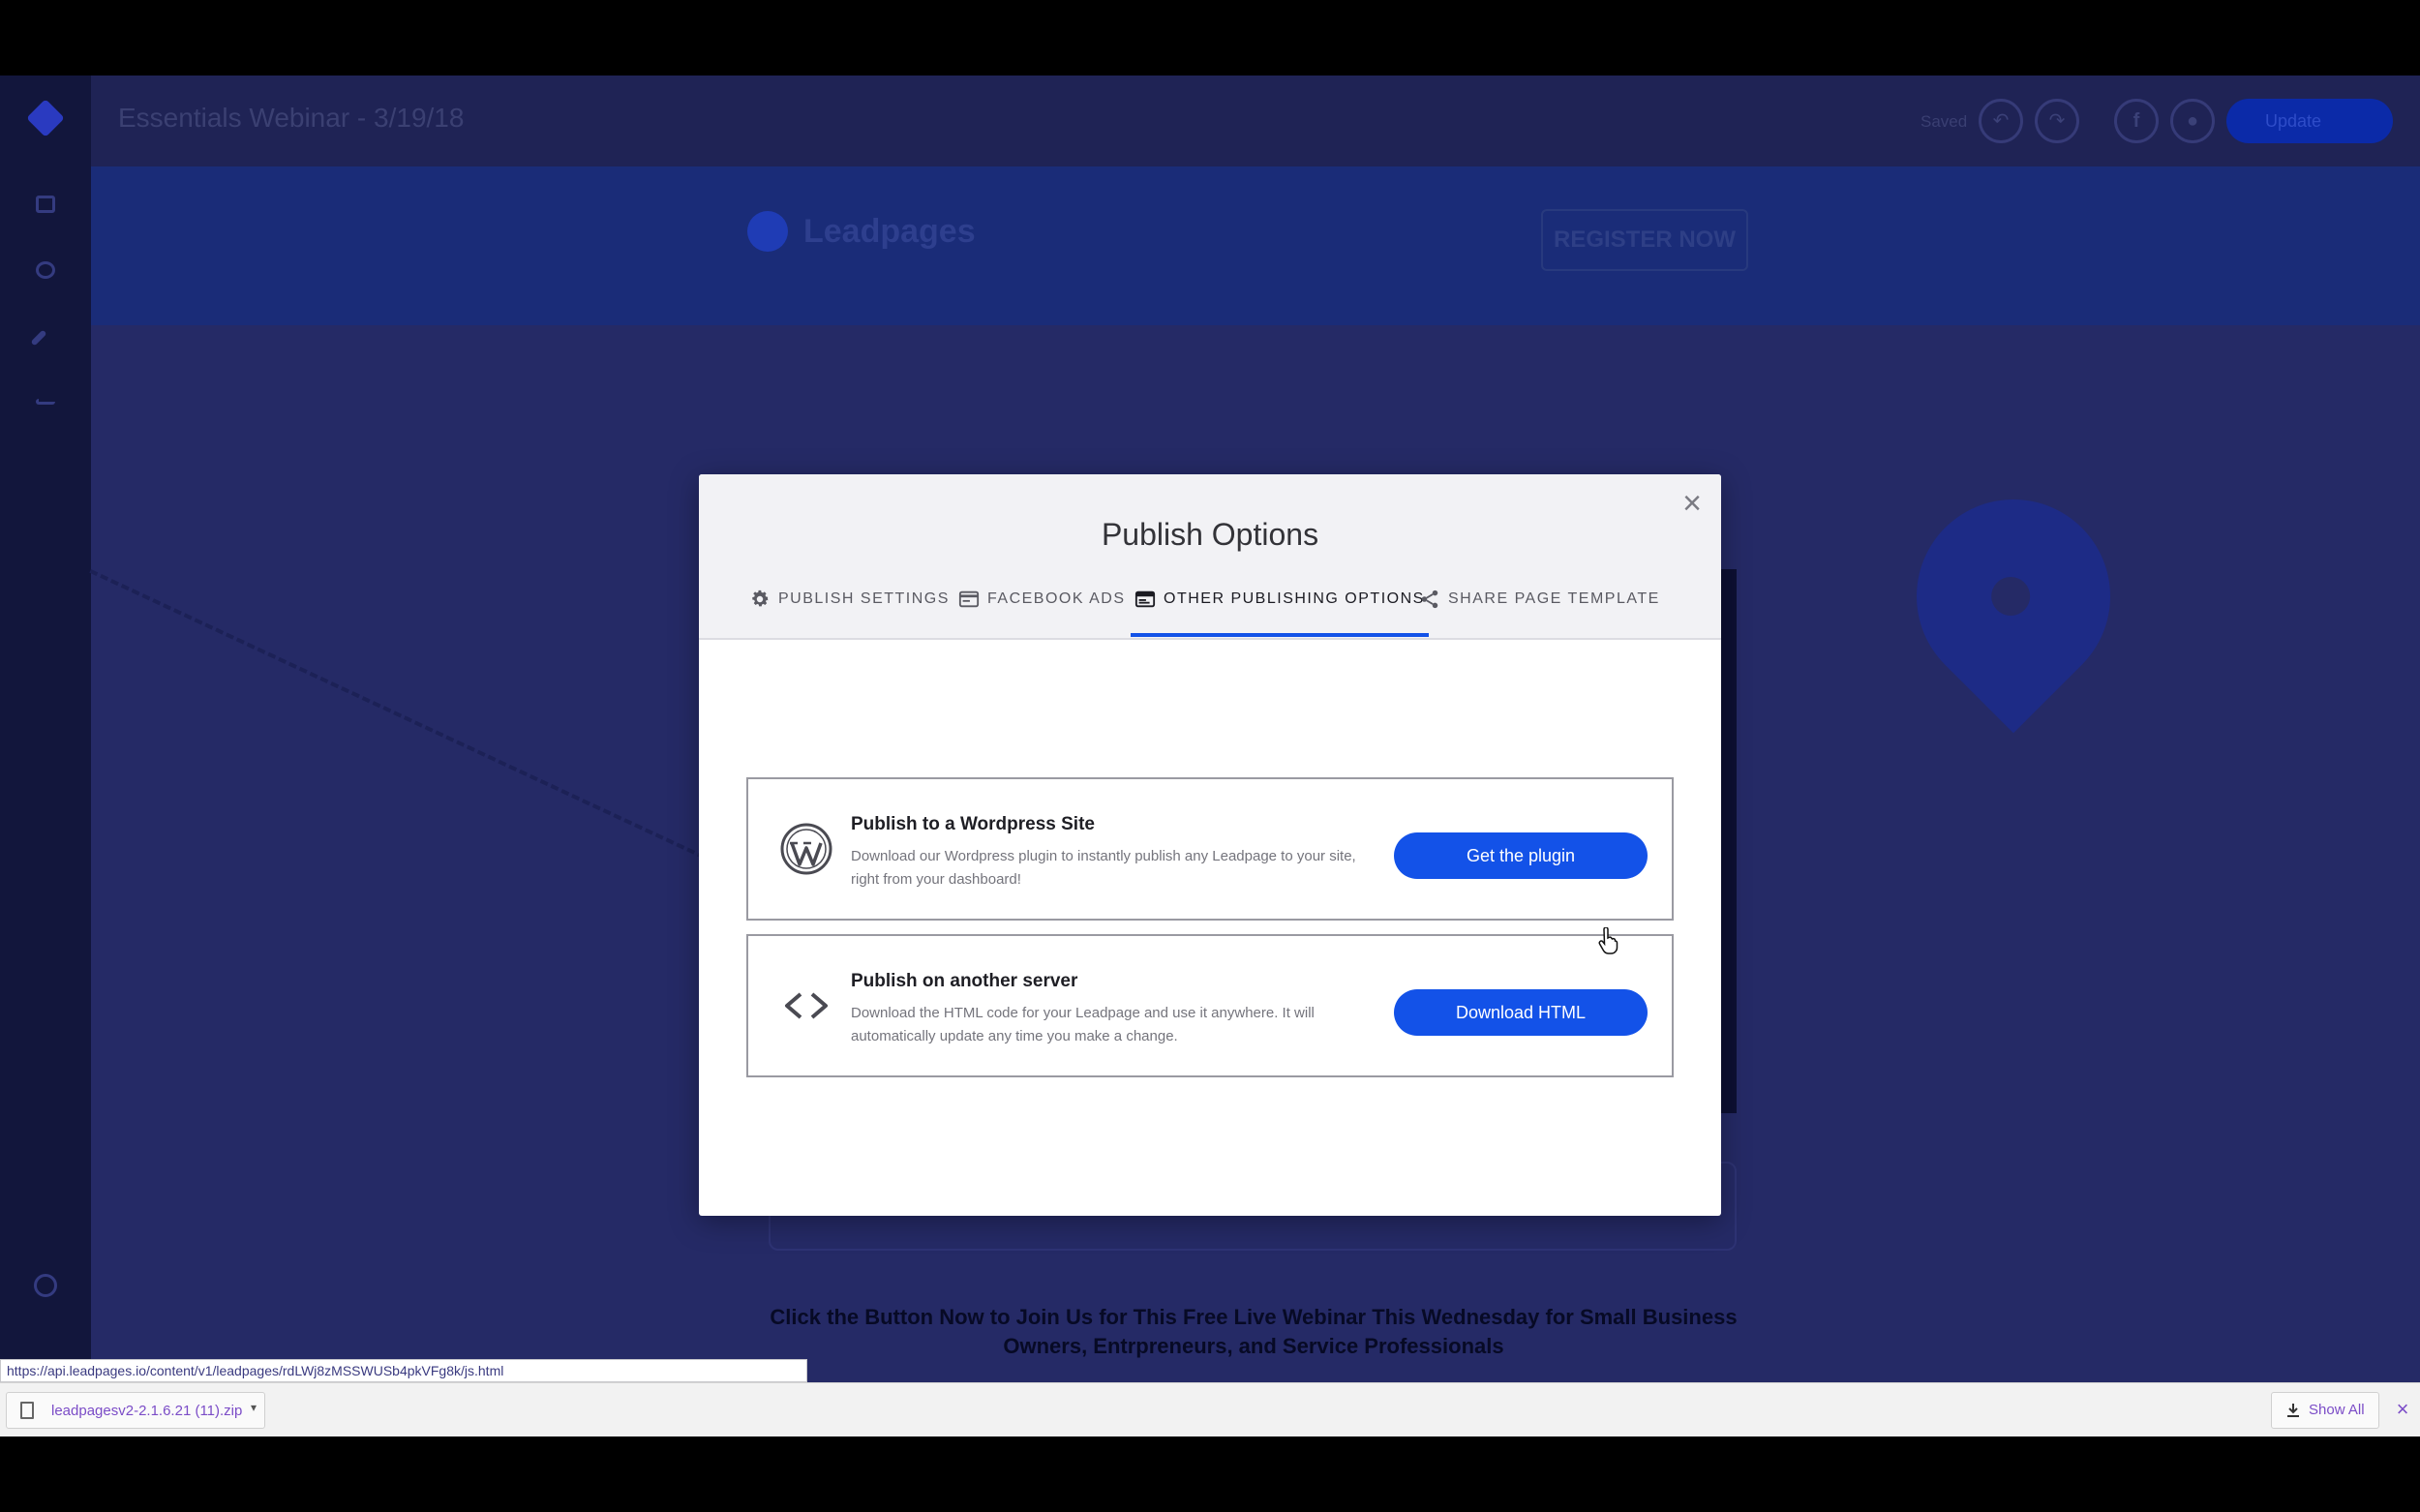  I want to click on map-pin-icon, so click(2013, 596).